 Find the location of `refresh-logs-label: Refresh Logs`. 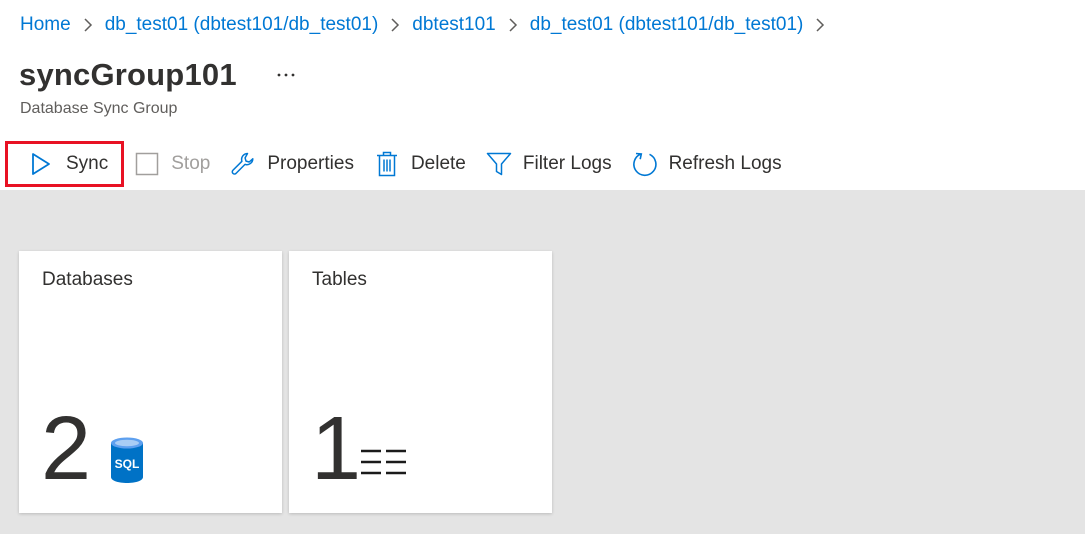

refresh-logs-label: Refresh Logs is located at coordinates (725, 163).